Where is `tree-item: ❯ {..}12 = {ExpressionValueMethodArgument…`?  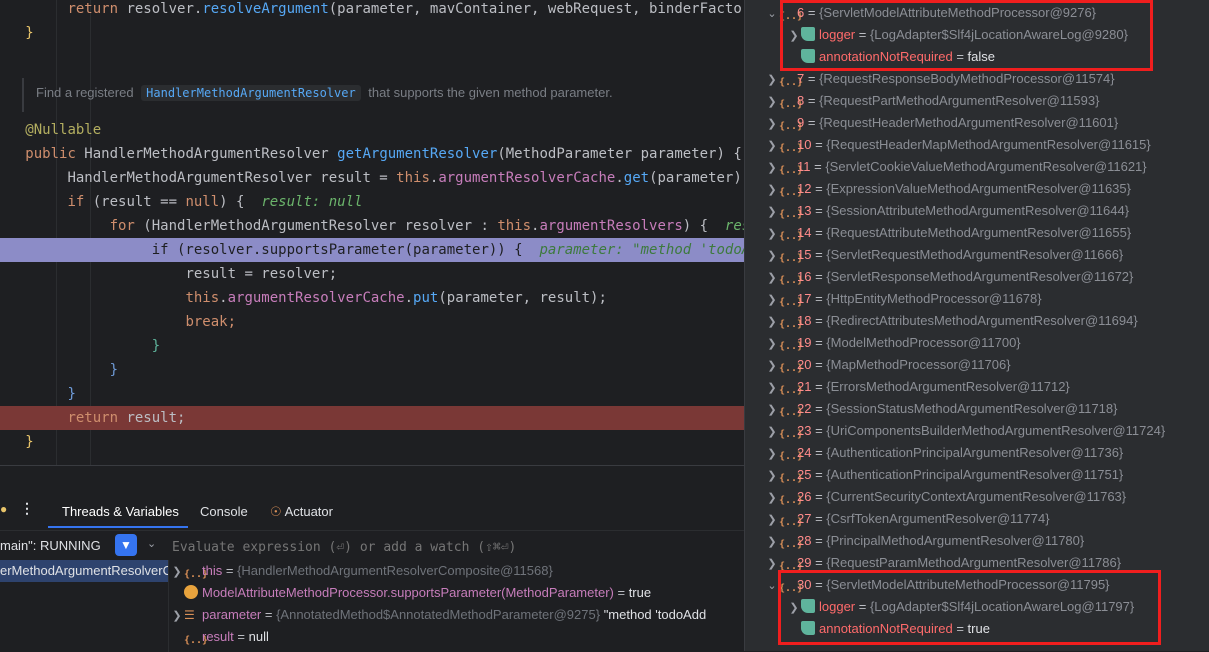 tree-item: ❯ {..}12 = {ExpressionValueMethodArgument… is located at coordinates (948, 189).